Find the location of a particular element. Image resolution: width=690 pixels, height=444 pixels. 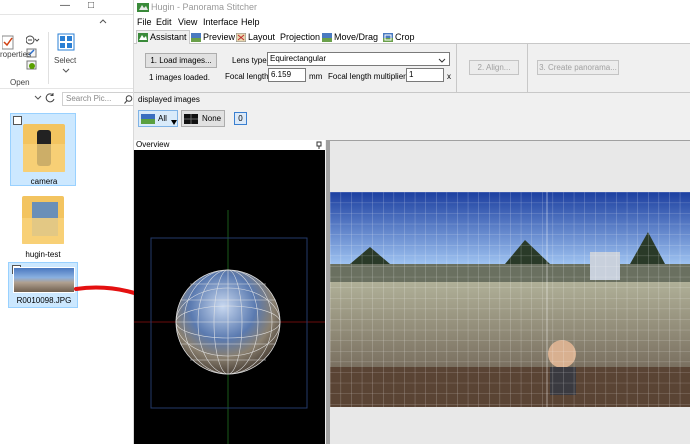

chevron-up-icon is located at coordinates (103, 21).